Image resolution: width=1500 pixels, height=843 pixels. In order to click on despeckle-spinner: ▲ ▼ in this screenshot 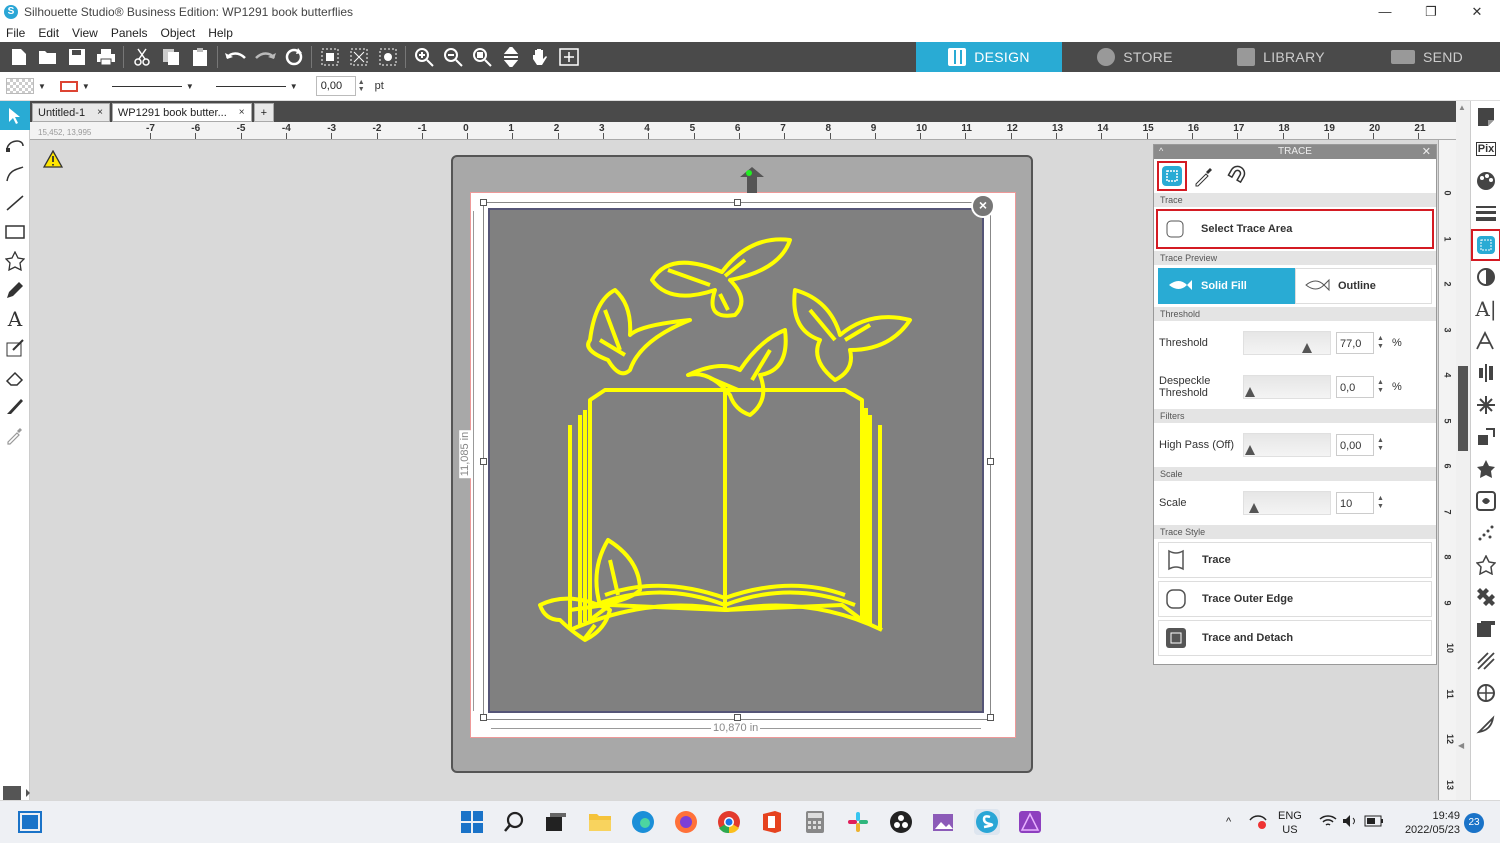, I will do `click(1380, 387)`.